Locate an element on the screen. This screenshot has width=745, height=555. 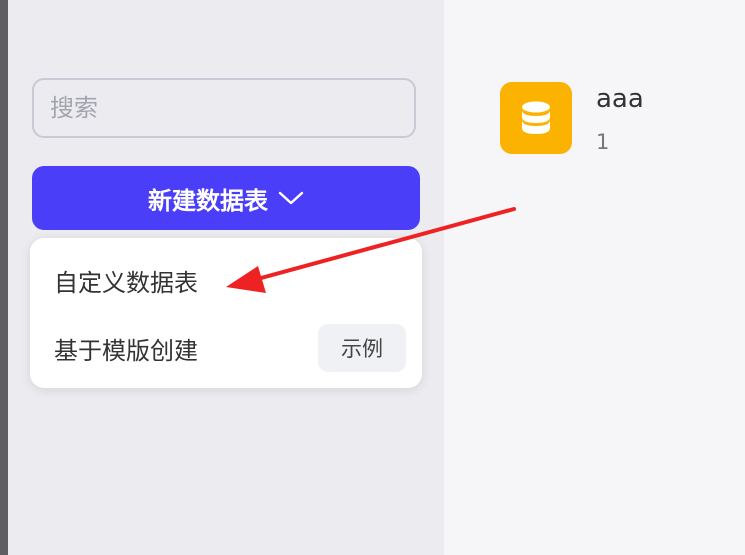
new-table-dropdown-menu: 自定义数据表 基于模版创建 示例 is located at coordinates (226, 313).